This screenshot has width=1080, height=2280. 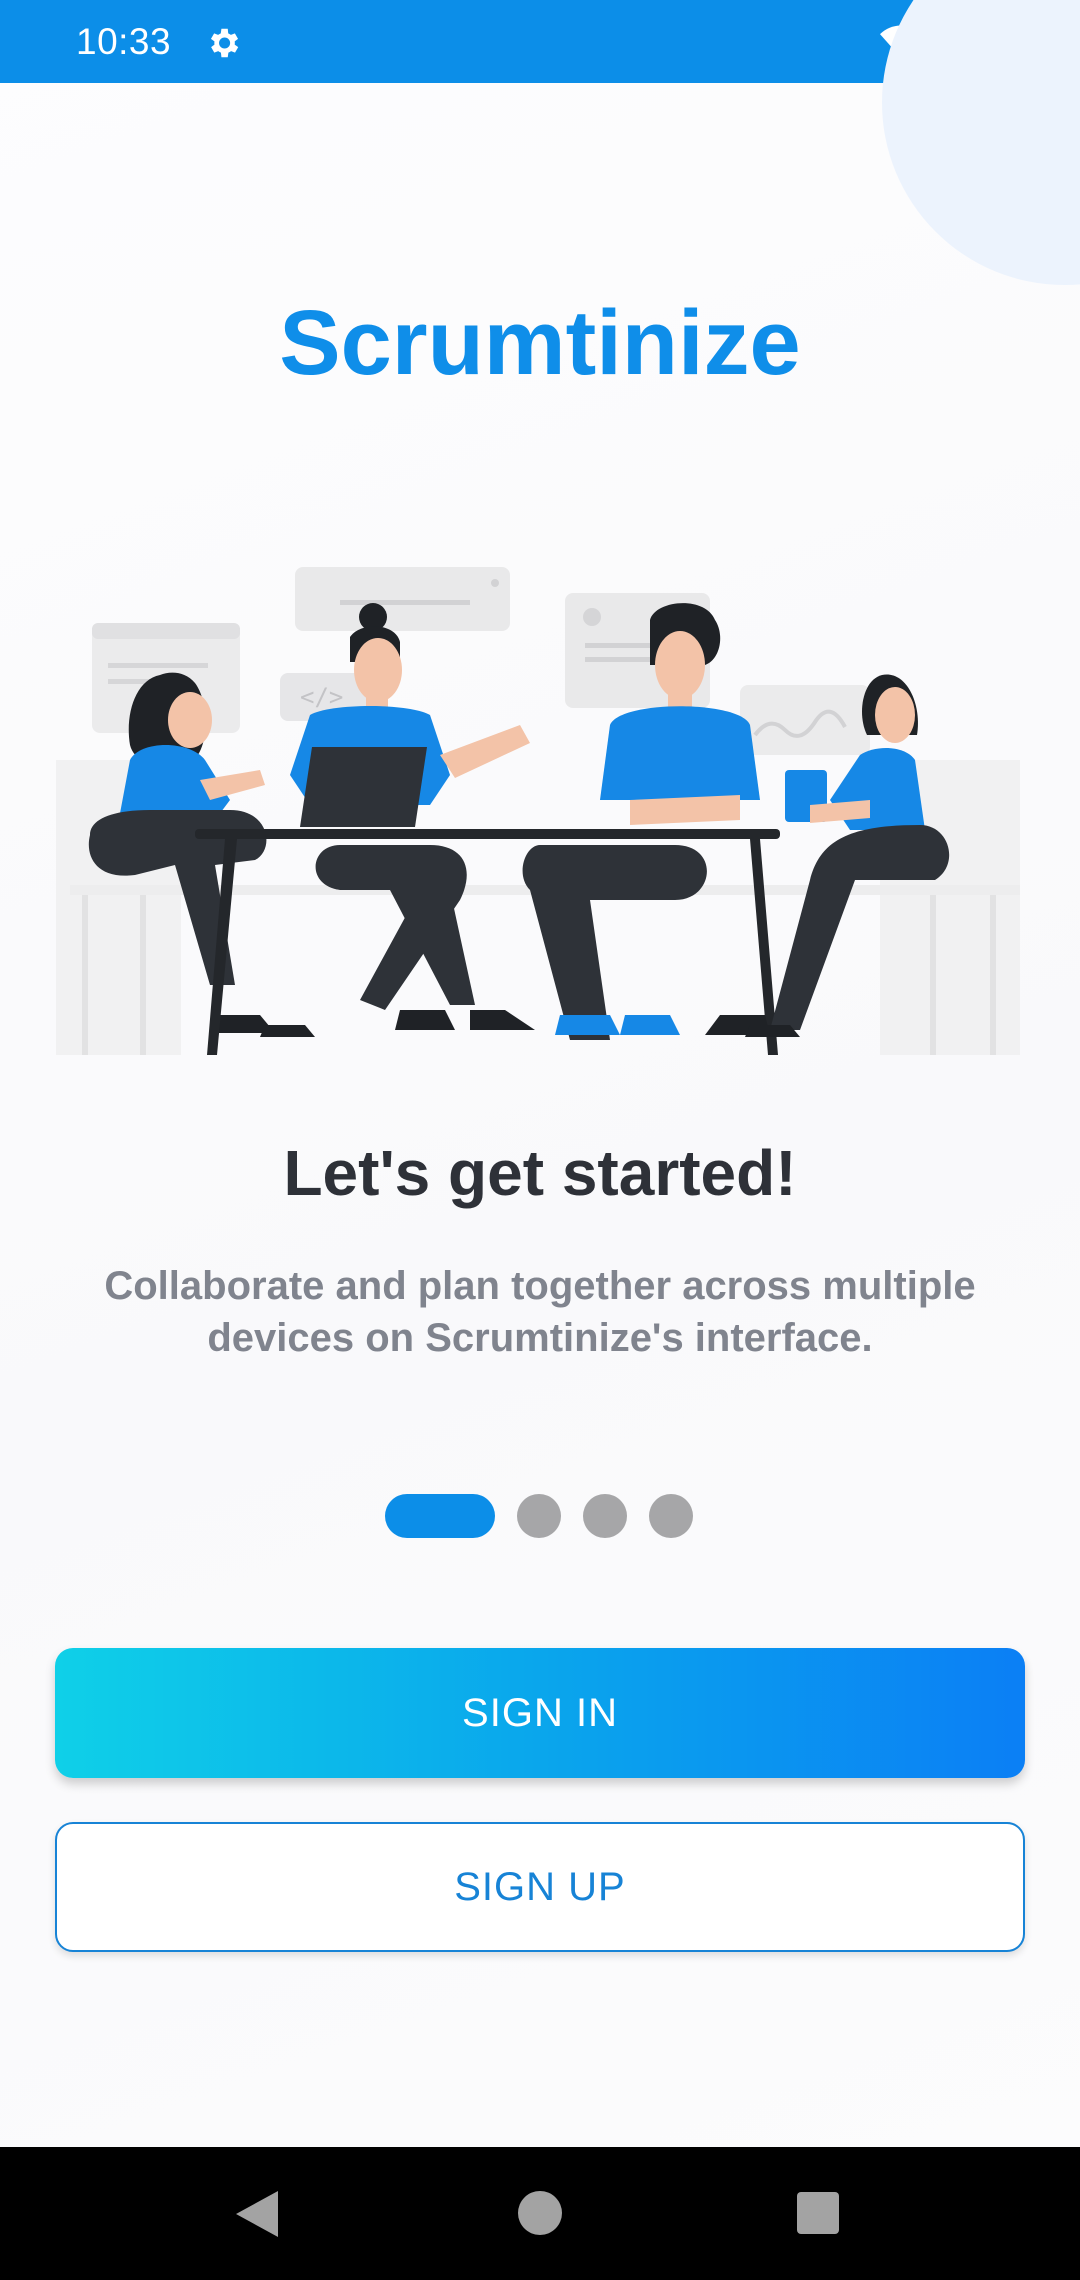 What do you see at coordinates (818, 2213) in the screenshot?
I see `recents-icon` at bounding box center [818, 2213].